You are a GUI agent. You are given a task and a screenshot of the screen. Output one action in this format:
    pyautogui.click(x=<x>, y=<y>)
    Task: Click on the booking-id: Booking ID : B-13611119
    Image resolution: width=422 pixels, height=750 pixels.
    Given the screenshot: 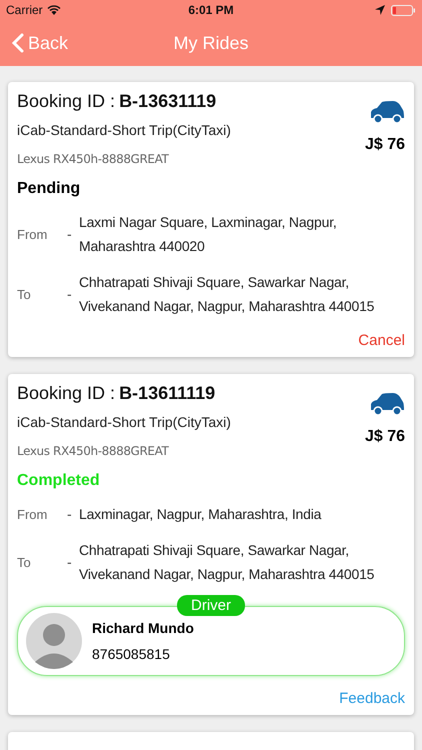 What is the action you would take?
    pyautogui.click(x=116, y=393)
    